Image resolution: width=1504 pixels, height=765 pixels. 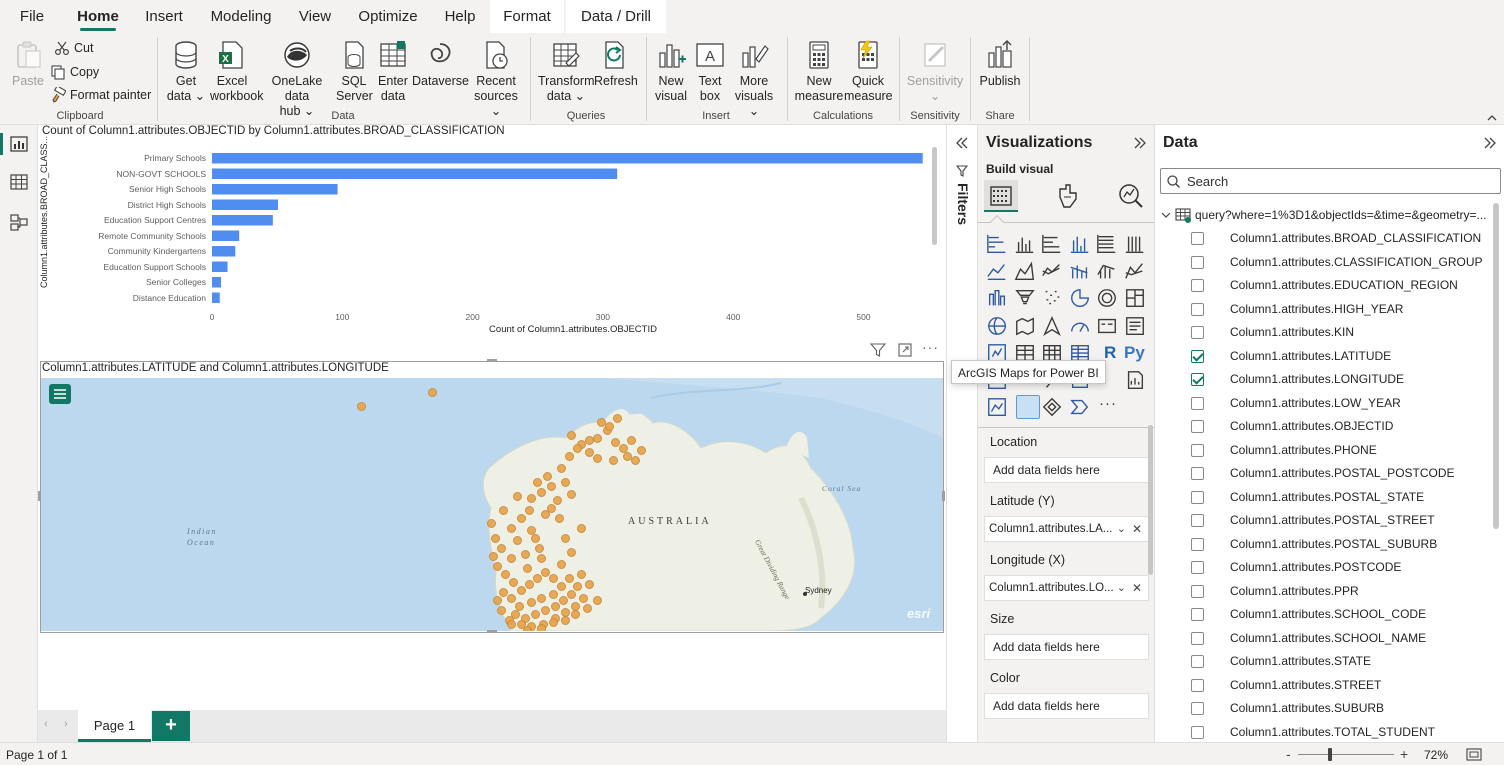 What do you see at coordinates (73, 48) in the screenshot?
I see `cut-button: Cut` at bounding box center [73, 48].